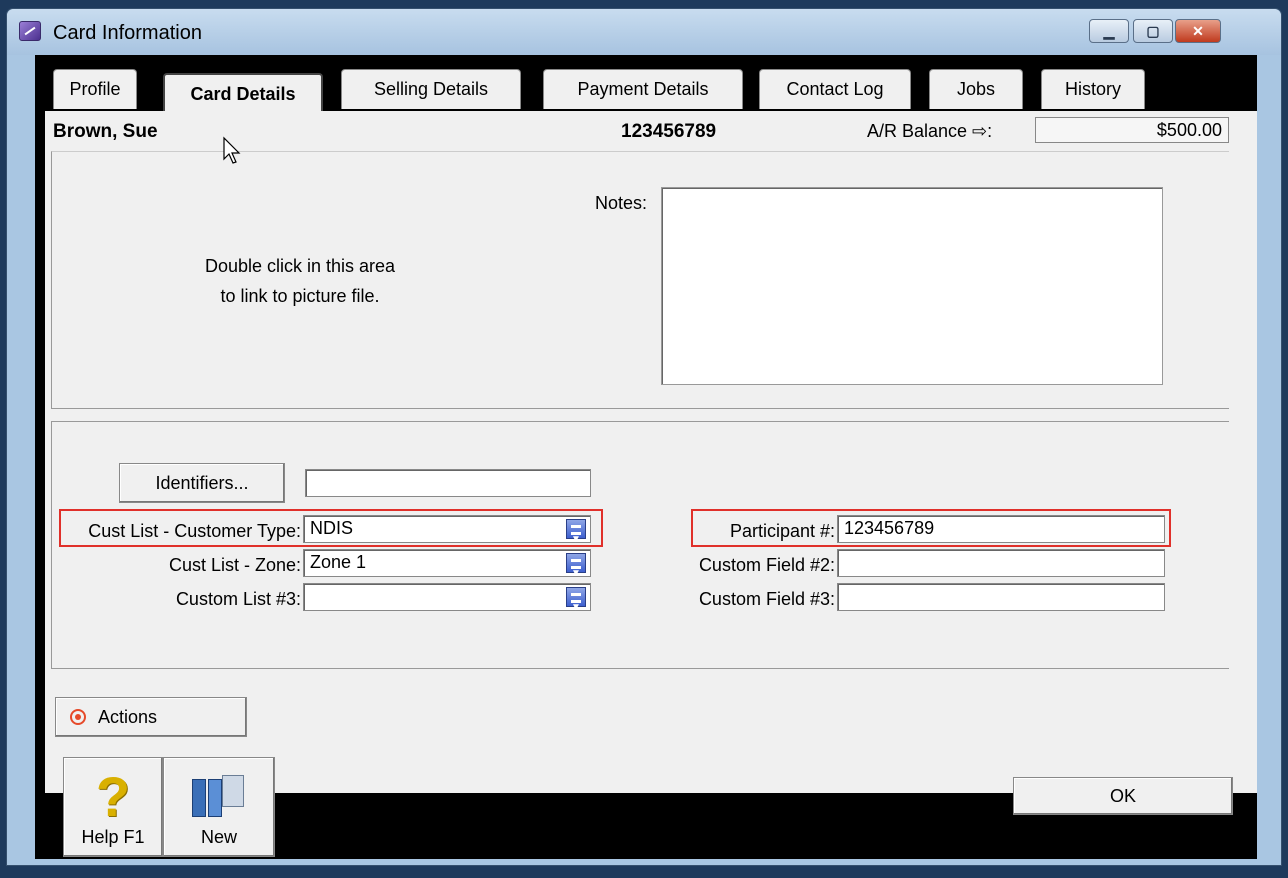 The image size is (1288, 878). I want to click on help-question-icon: ?, so click(113, 796).